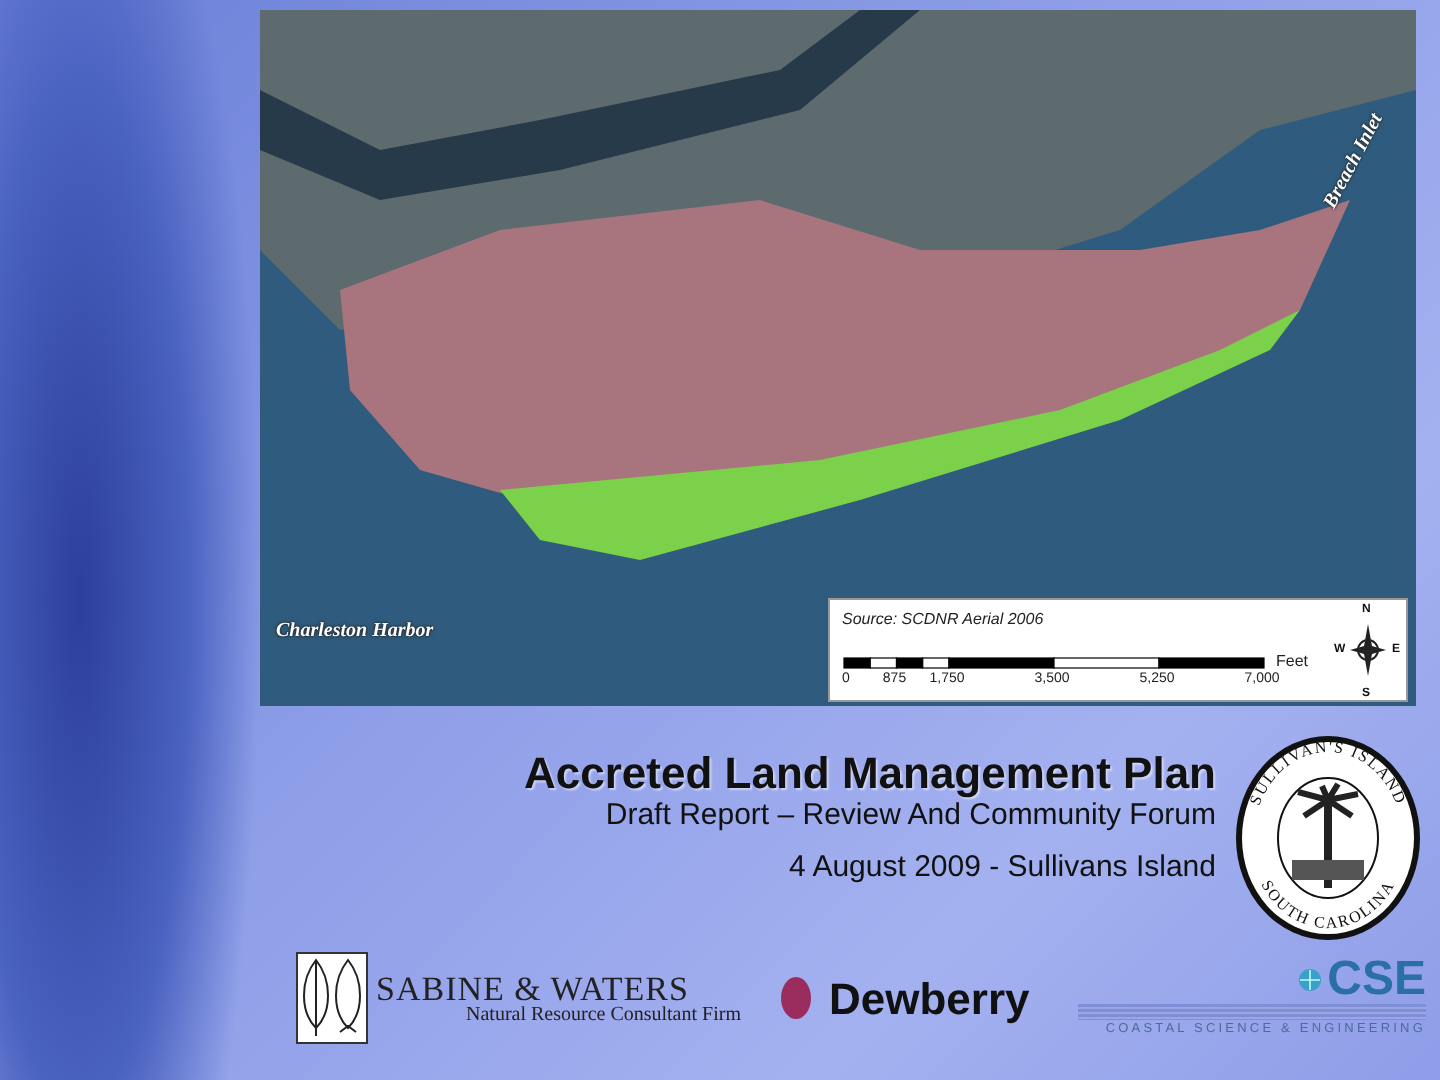  I want to click on date-line: 4 August 2009 - Sullivans Island, so click(1001, 868).